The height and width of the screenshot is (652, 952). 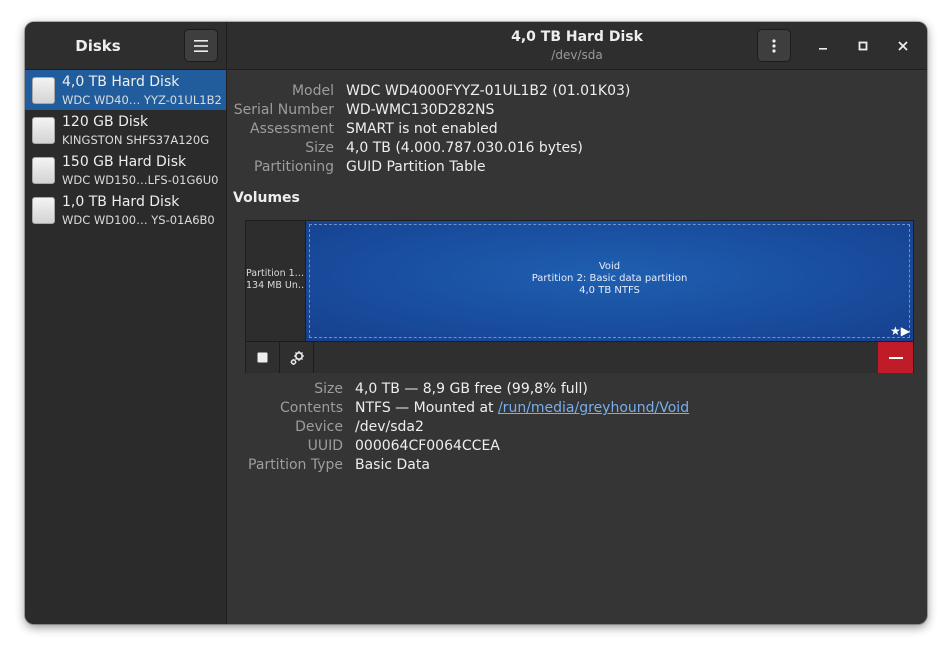 What do you see at coordinates (121, 202) in the screenshot?
I see `disk-name: 1,0 TB Hard Disk` at bounding box center [121, 202].